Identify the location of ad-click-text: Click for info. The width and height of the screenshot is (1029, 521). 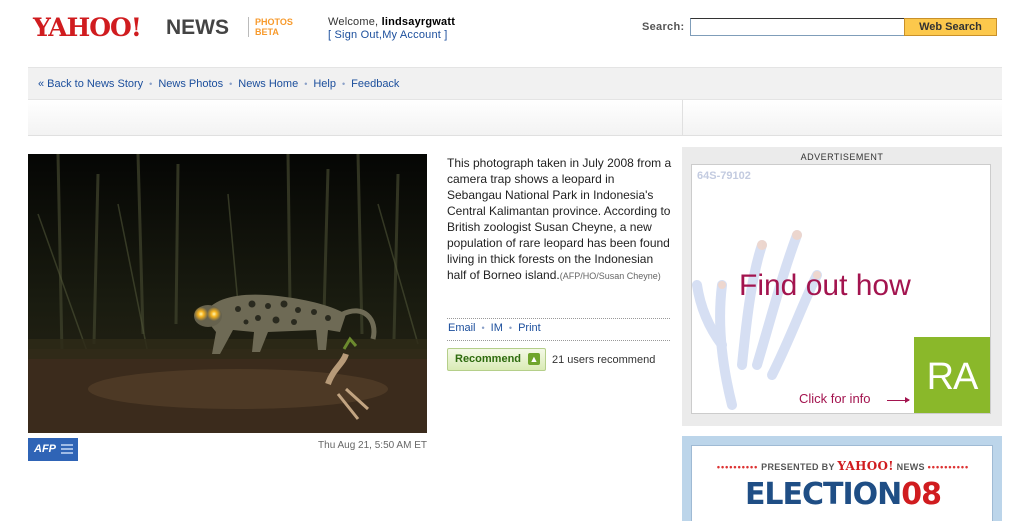
(835, 398).